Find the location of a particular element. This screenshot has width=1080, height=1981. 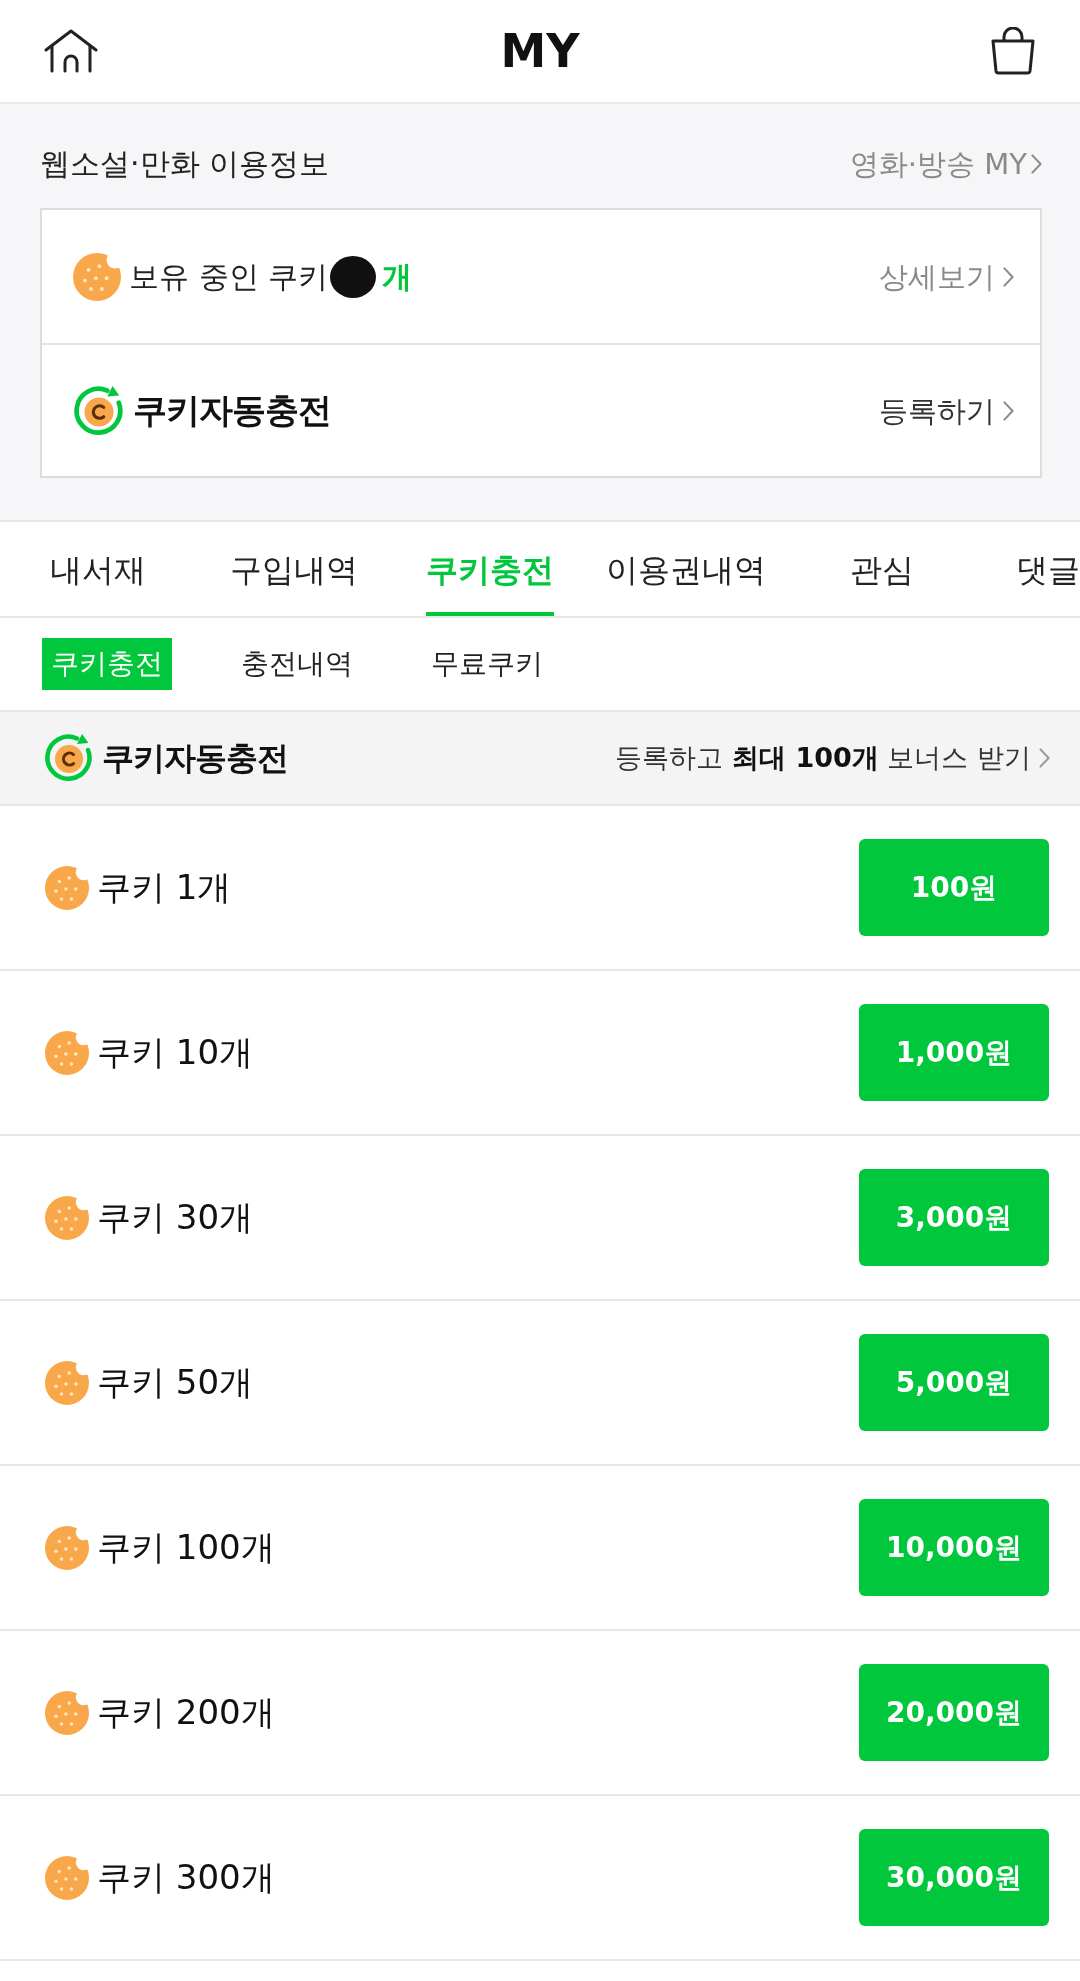

price-button: 100원 is located at coordinates (954, 887).